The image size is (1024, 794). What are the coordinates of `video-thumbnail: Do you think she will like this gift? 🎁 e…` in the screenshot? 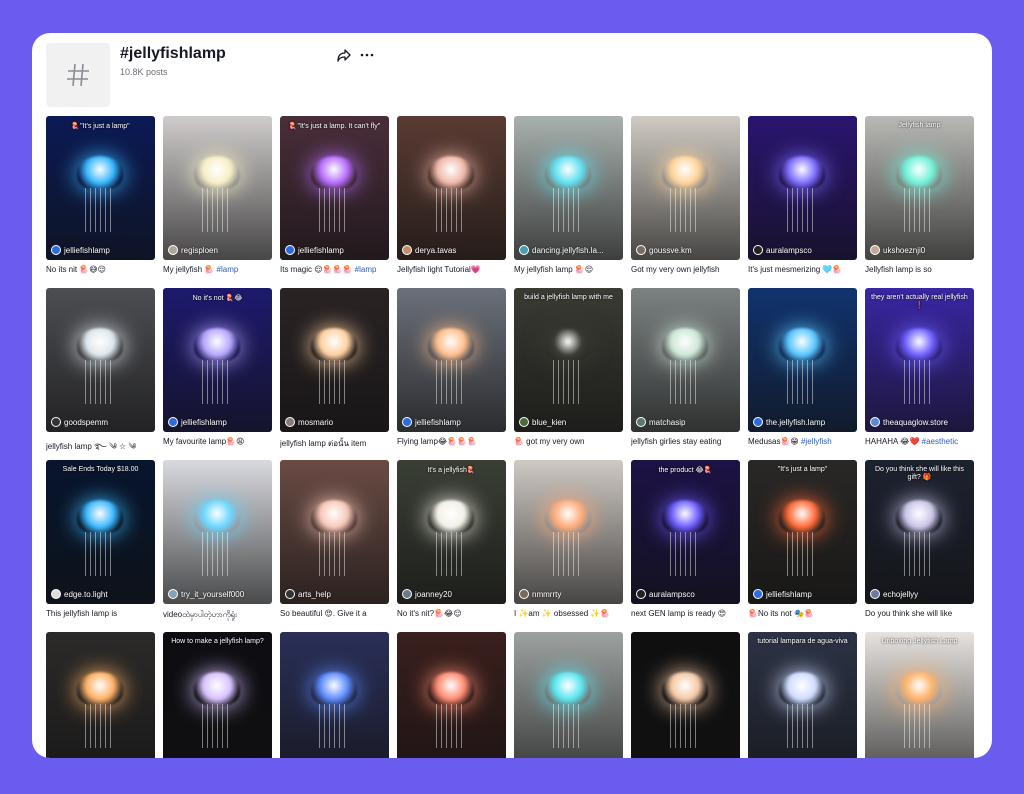 It's located at (919, 532).